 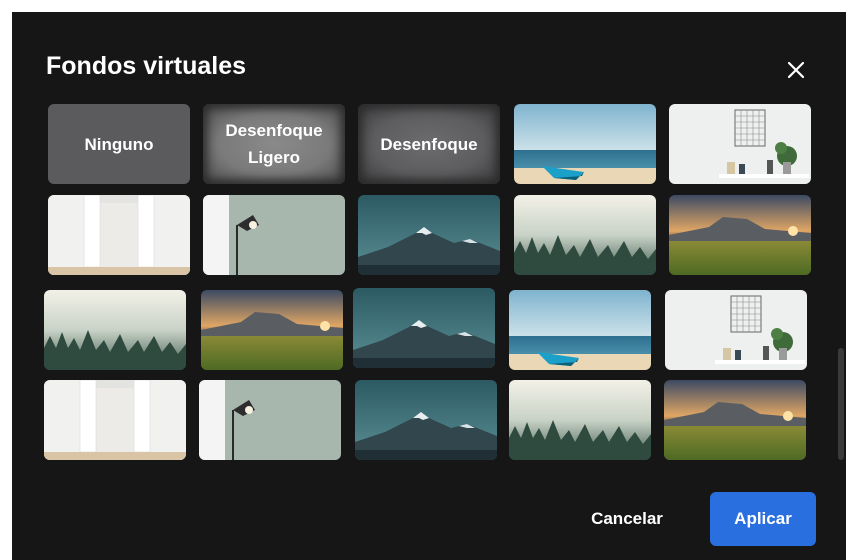 What do you see at coordinates (627, 519) in the screenshot?
I see `cancel-button: Cancelar` at bounding box center [627, 519].